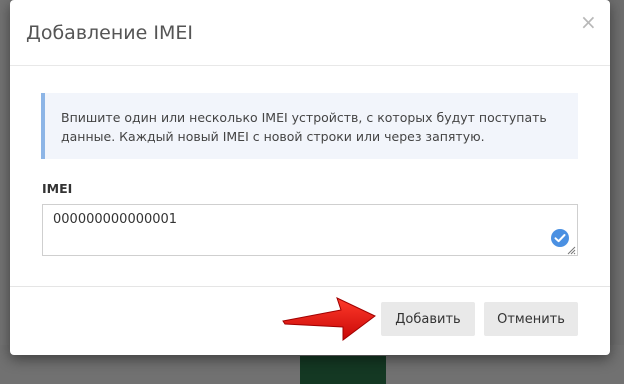 The height and width of the screenshot is (384, 624). Describe the element at coordinates (531, 319) in the screenshot. I see `cancel-button: Отменить` at that location.